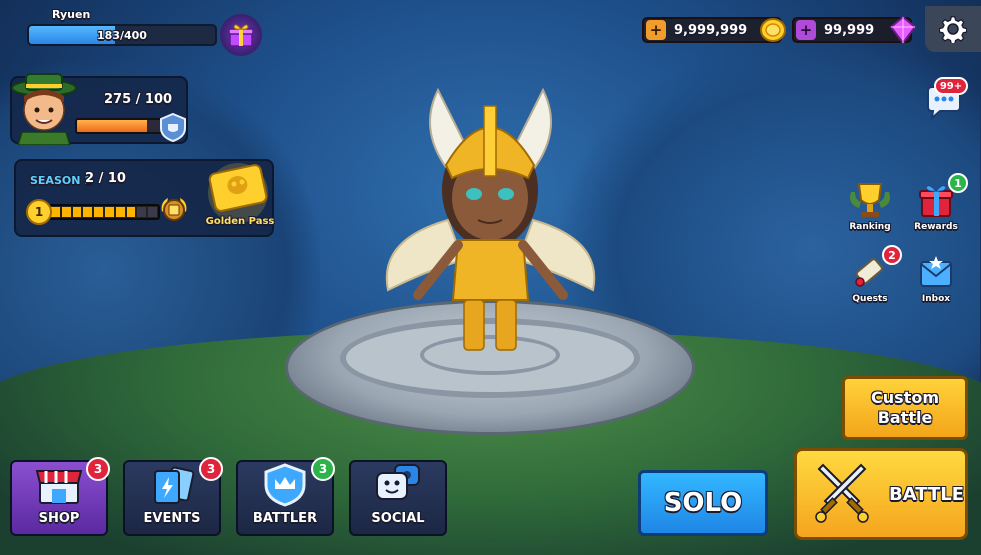 Image resolution: width=981 pixels, height=555 pixels. What do you see at coordinates (806, 30) in the screenshot?
I see `add-gems-button: +` at bounding box center [806, 30].